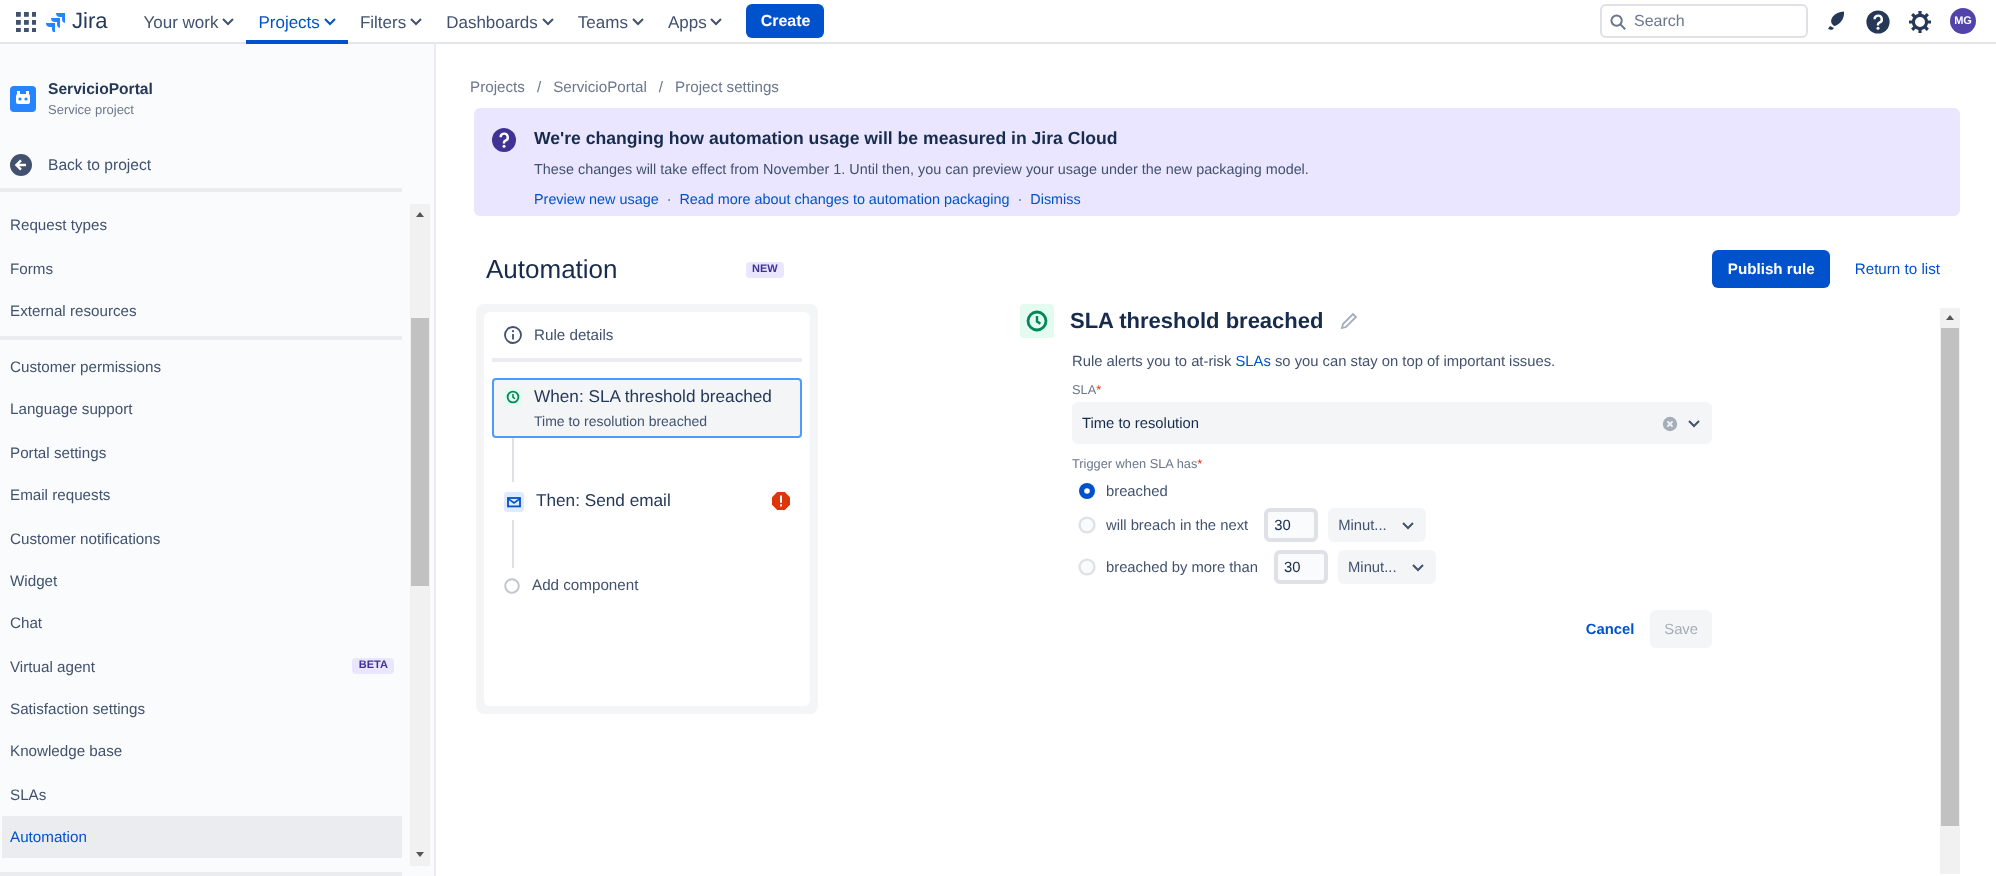 This screenshot has height=876, width=1996. What do you see at coordinates (391, 21) in the screenshot?
I see `nav-menu: Filters` at bounding box center [391, 21].